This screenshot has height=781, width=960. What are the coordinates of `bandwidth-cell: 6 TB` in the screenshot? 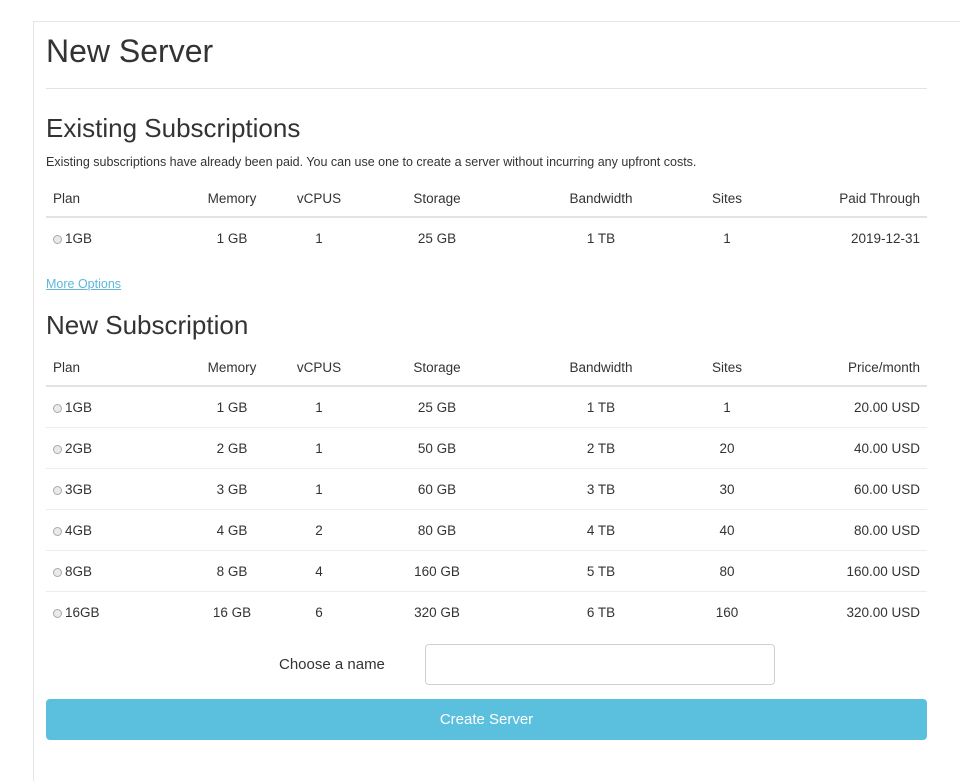 It's located at (601, 612).